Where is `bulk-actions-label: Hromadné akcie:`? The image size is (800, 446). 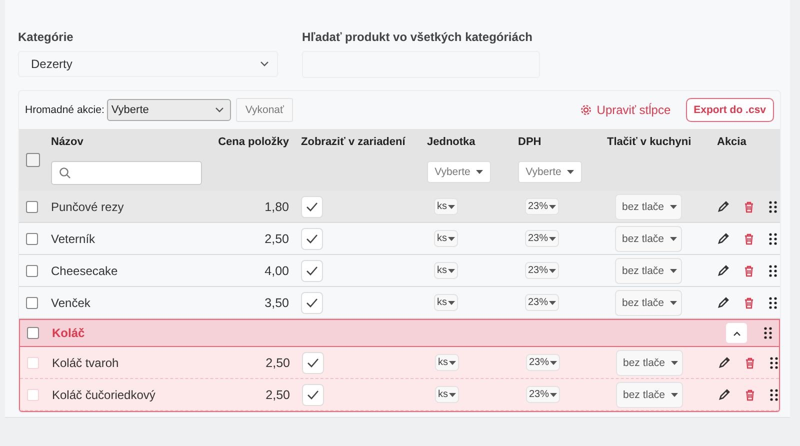
bulk-actions-label: Hromadné akcie: is located at coordinates (64, 110).